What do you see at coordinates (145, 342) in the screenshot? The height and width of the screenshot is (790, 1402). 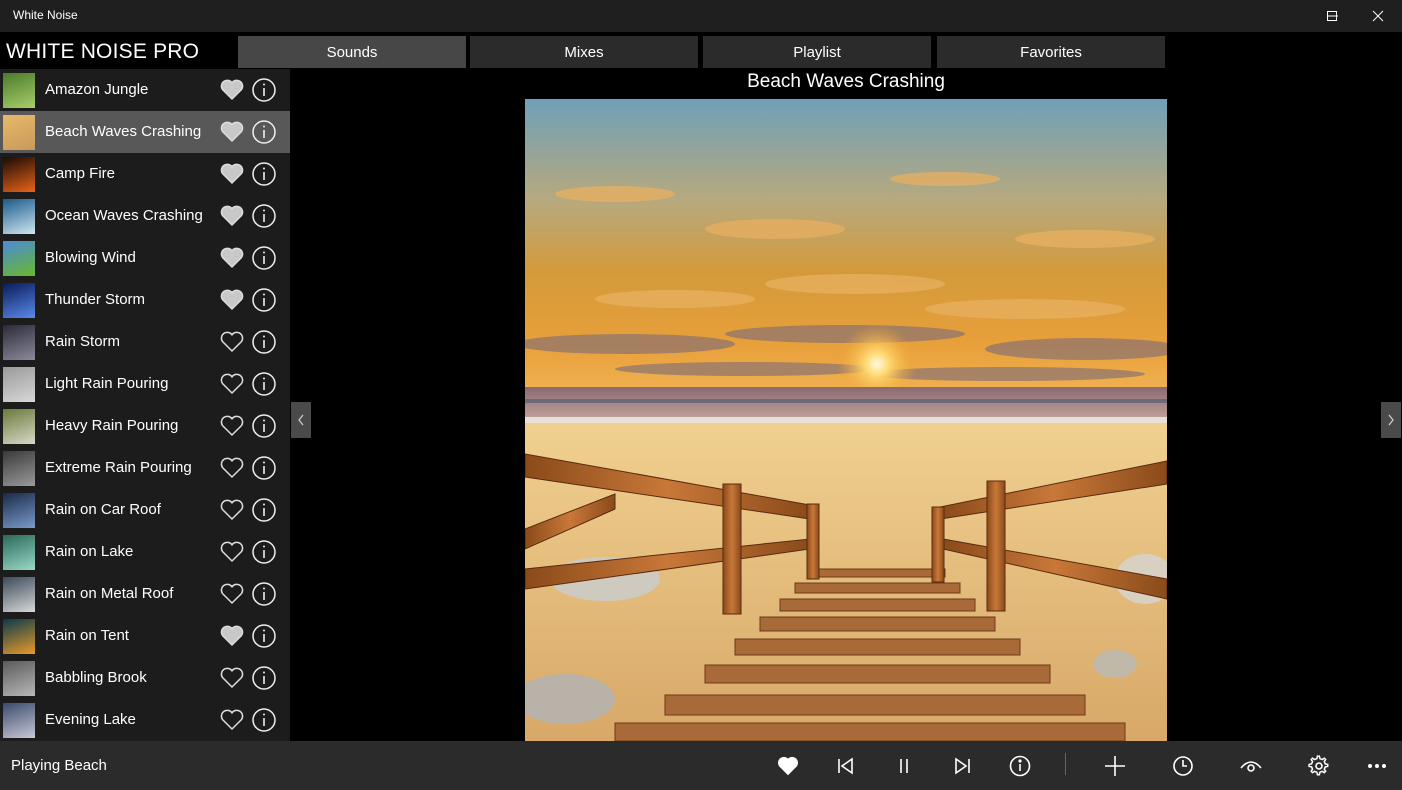 I see `sound-item: Rain Storm` at bounding box center [145, 342].